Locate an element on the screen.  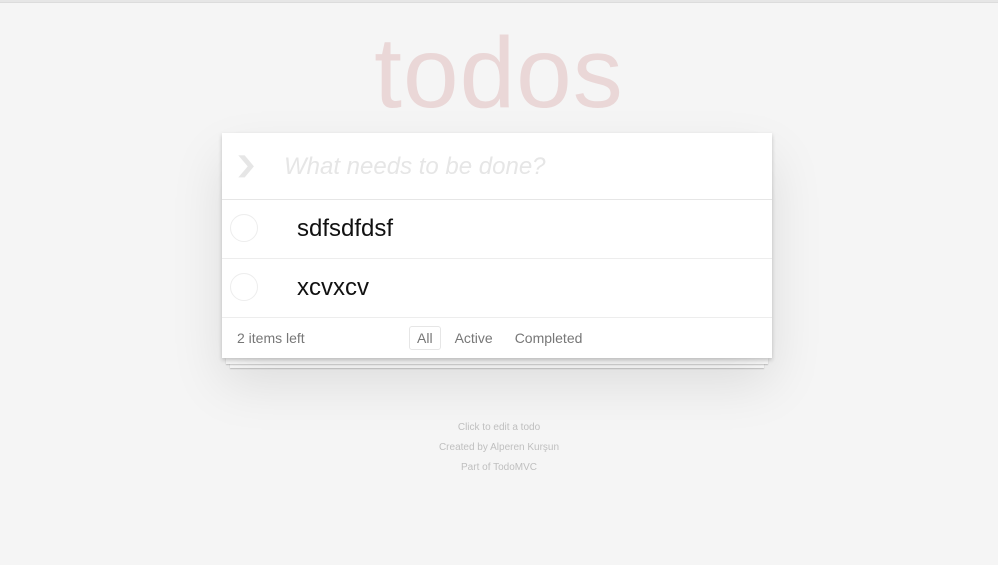
chevron-down-icon: ❯ is located at coordinates (246, 165).